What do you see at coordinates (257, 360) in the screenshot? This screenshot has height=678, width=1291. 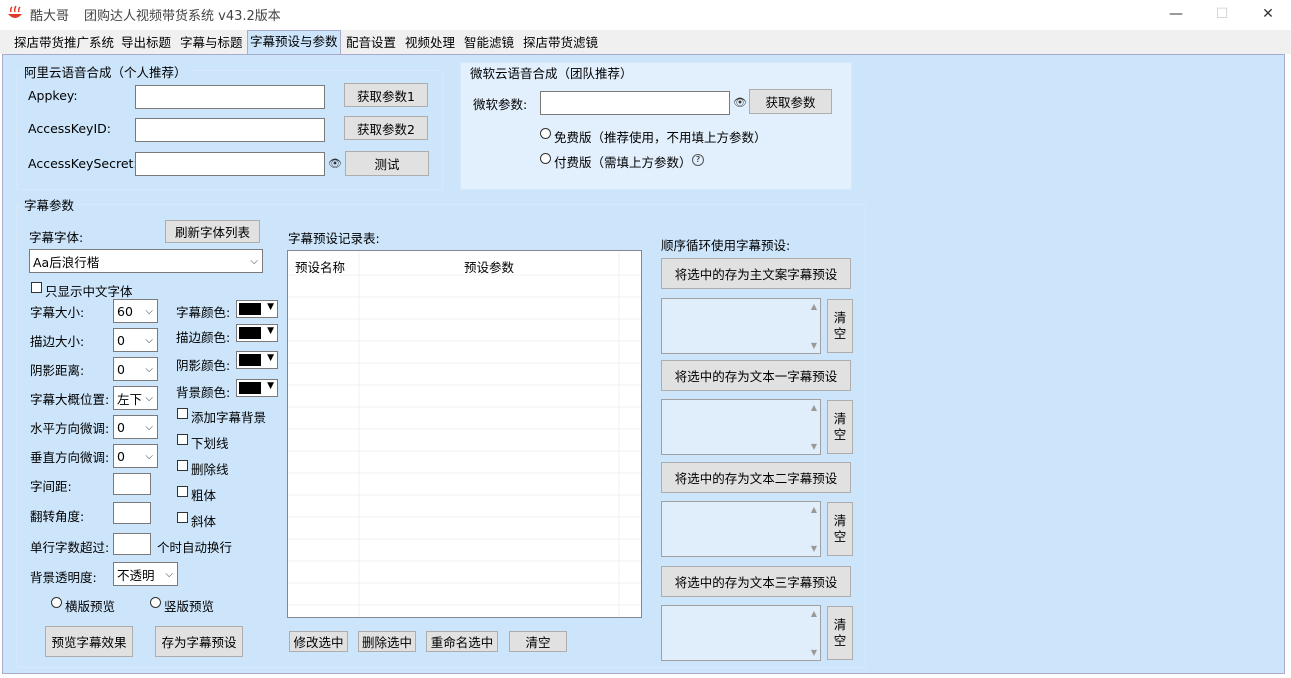 I see `shadow-color-picker: ▼` at bounding box center [257, 360].